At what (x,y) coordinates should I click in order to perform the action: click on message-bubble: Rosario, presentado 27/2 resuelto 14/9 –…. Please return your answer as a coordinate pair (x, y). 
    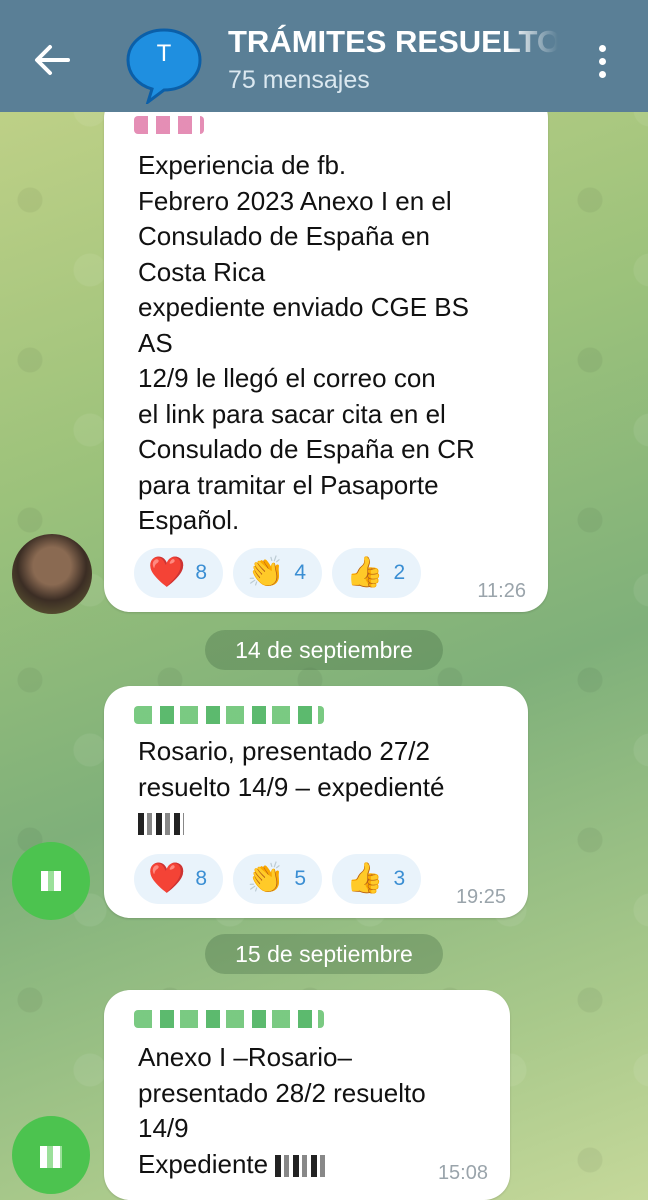
    Looking at the image, I should click on (316, 802).